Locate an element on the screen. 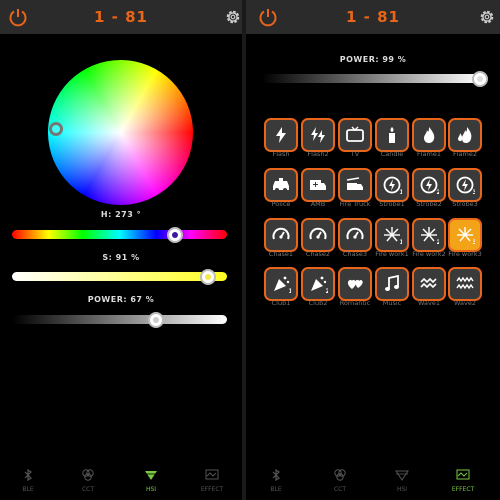 The image size is (500, 500). effect-tile-amb: AMB is located at coordinates (318, 188).